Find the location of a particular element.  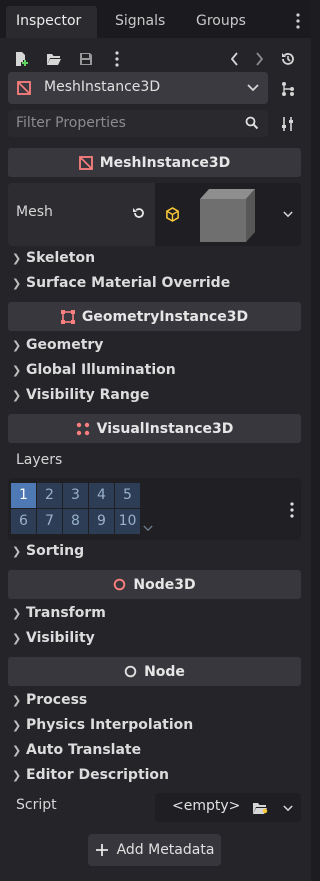

tab-signals: Signals is located at coordinates (140, 22).